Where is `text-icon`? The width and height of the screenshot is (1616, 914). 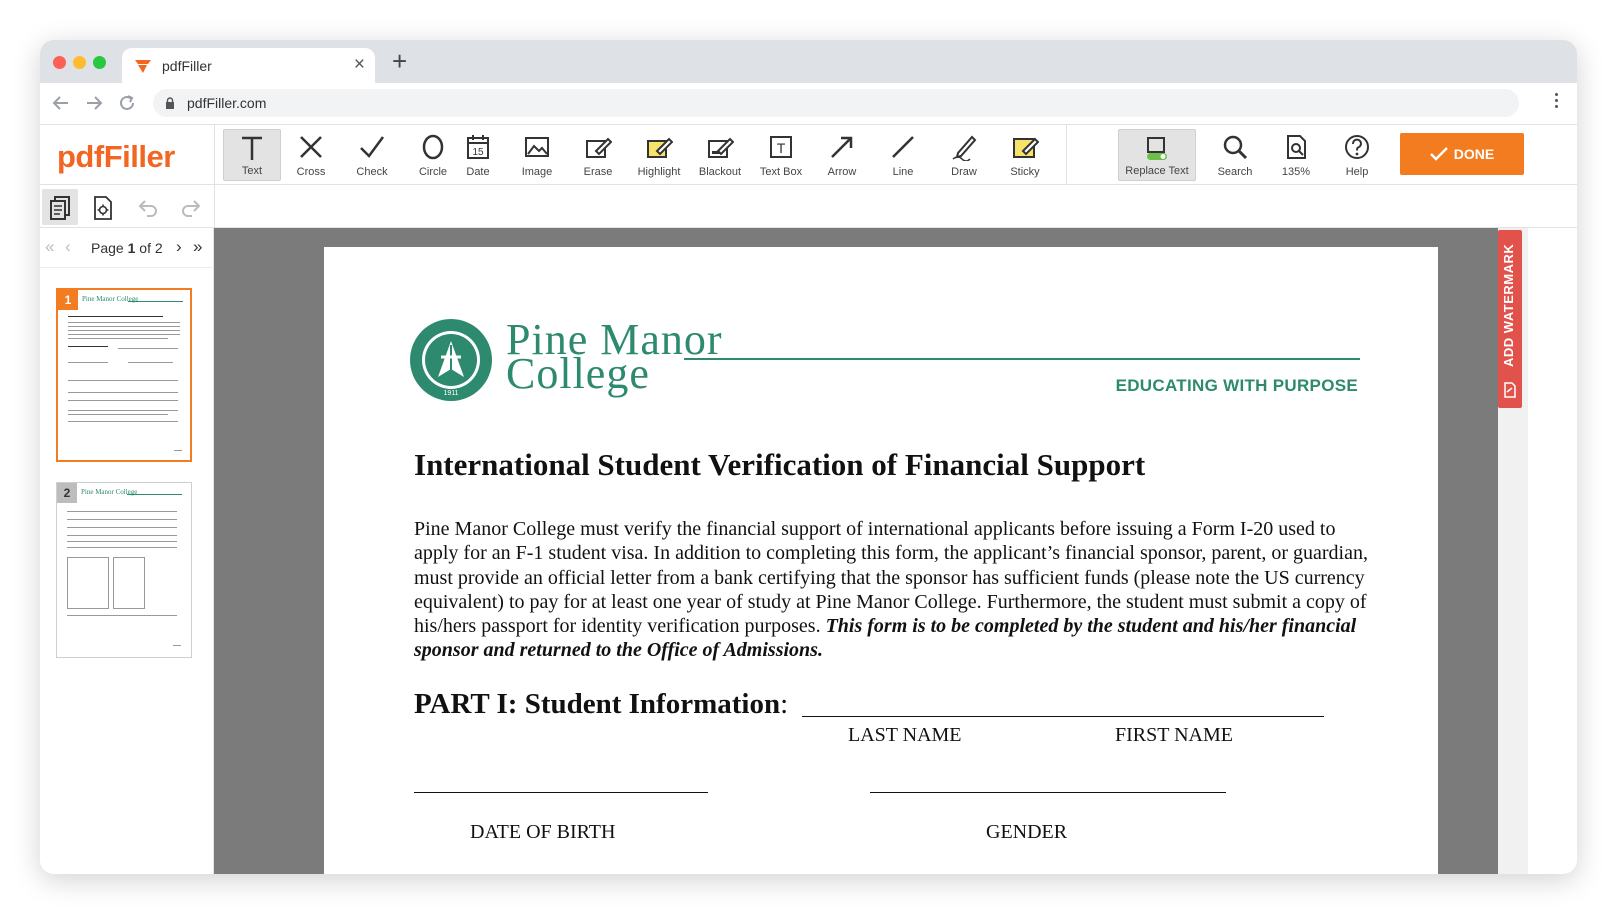 text-icon is located at coordinates (252, 148).